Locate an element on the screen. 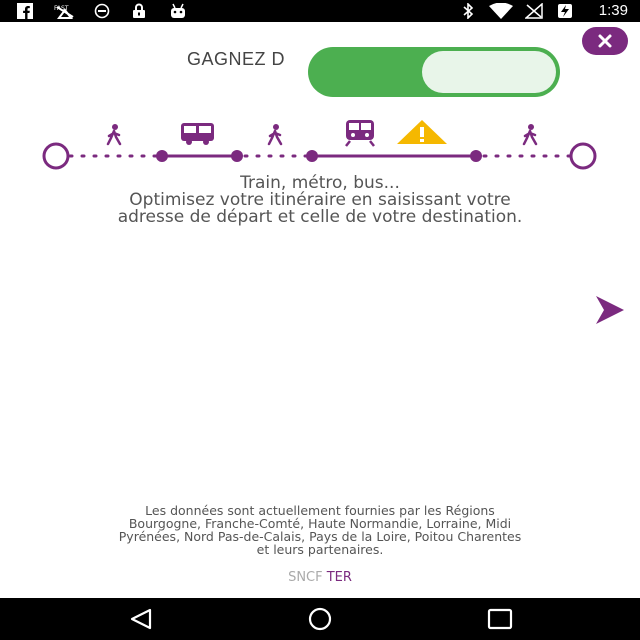  status-bar: FAST 1:39 is located at coordinates (320, 11).